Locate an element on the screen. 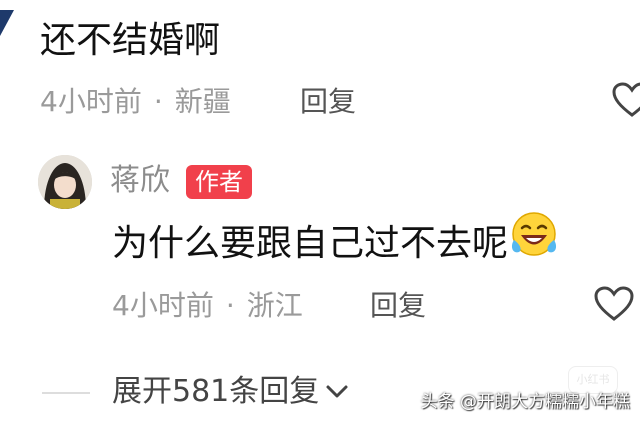 Image resolution: width=640 pixels, height=424 pixels. laughing-crying-emoji-icon is located at coordinates (534, 241).